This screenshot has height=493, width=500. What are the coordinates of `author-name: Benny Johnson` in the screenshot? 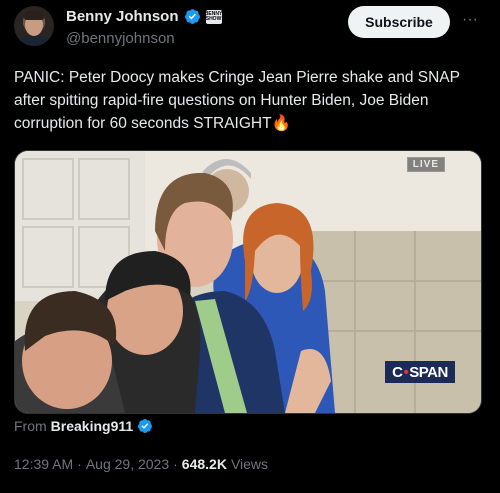 It's located at (122, 16).